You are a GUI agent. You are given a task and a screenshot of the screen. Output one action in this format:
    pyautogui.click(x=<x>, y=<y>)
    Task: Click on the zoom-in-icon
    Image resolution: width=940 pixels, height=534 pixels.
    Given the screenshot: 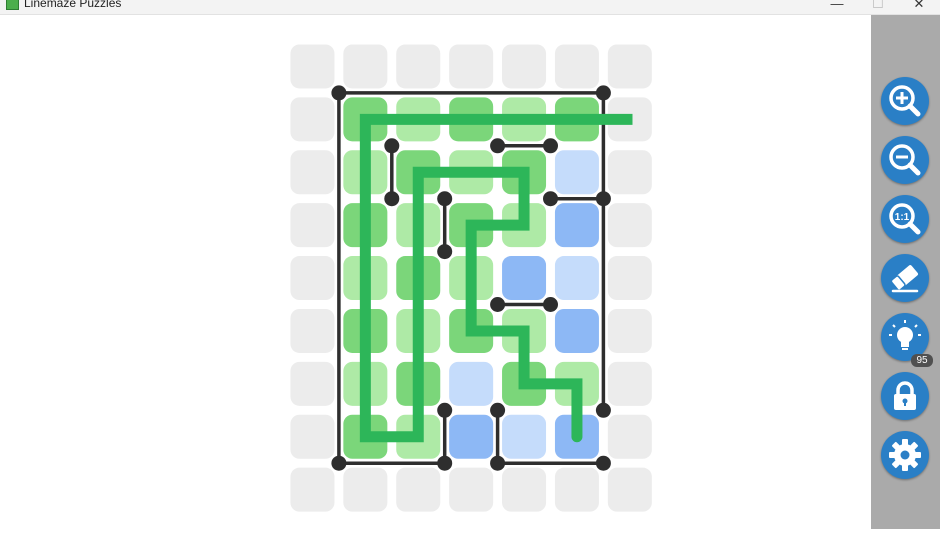 What is the action you would take?
    pyautogui.click(x=905, y=101)
    